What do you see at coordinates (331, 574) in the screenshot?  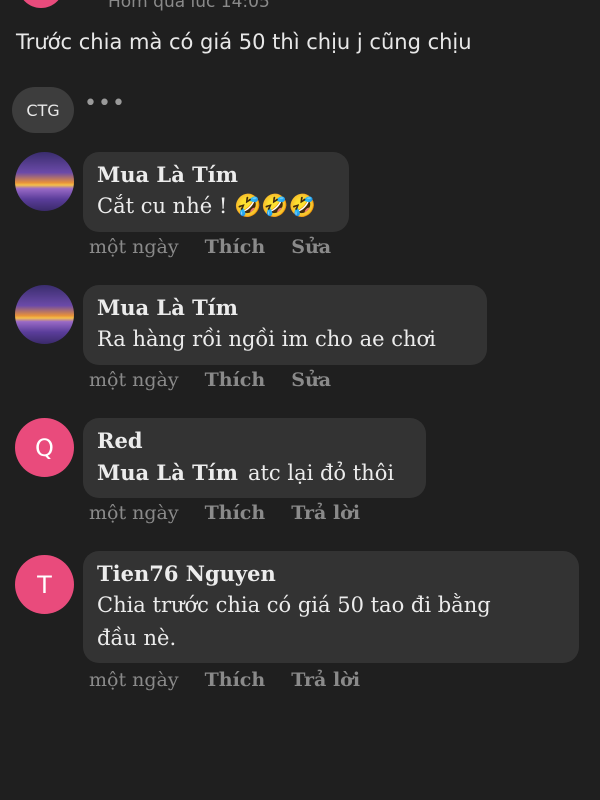 I see `comment-author: Tien76 Nguyen` at bounding box center [331, 574].